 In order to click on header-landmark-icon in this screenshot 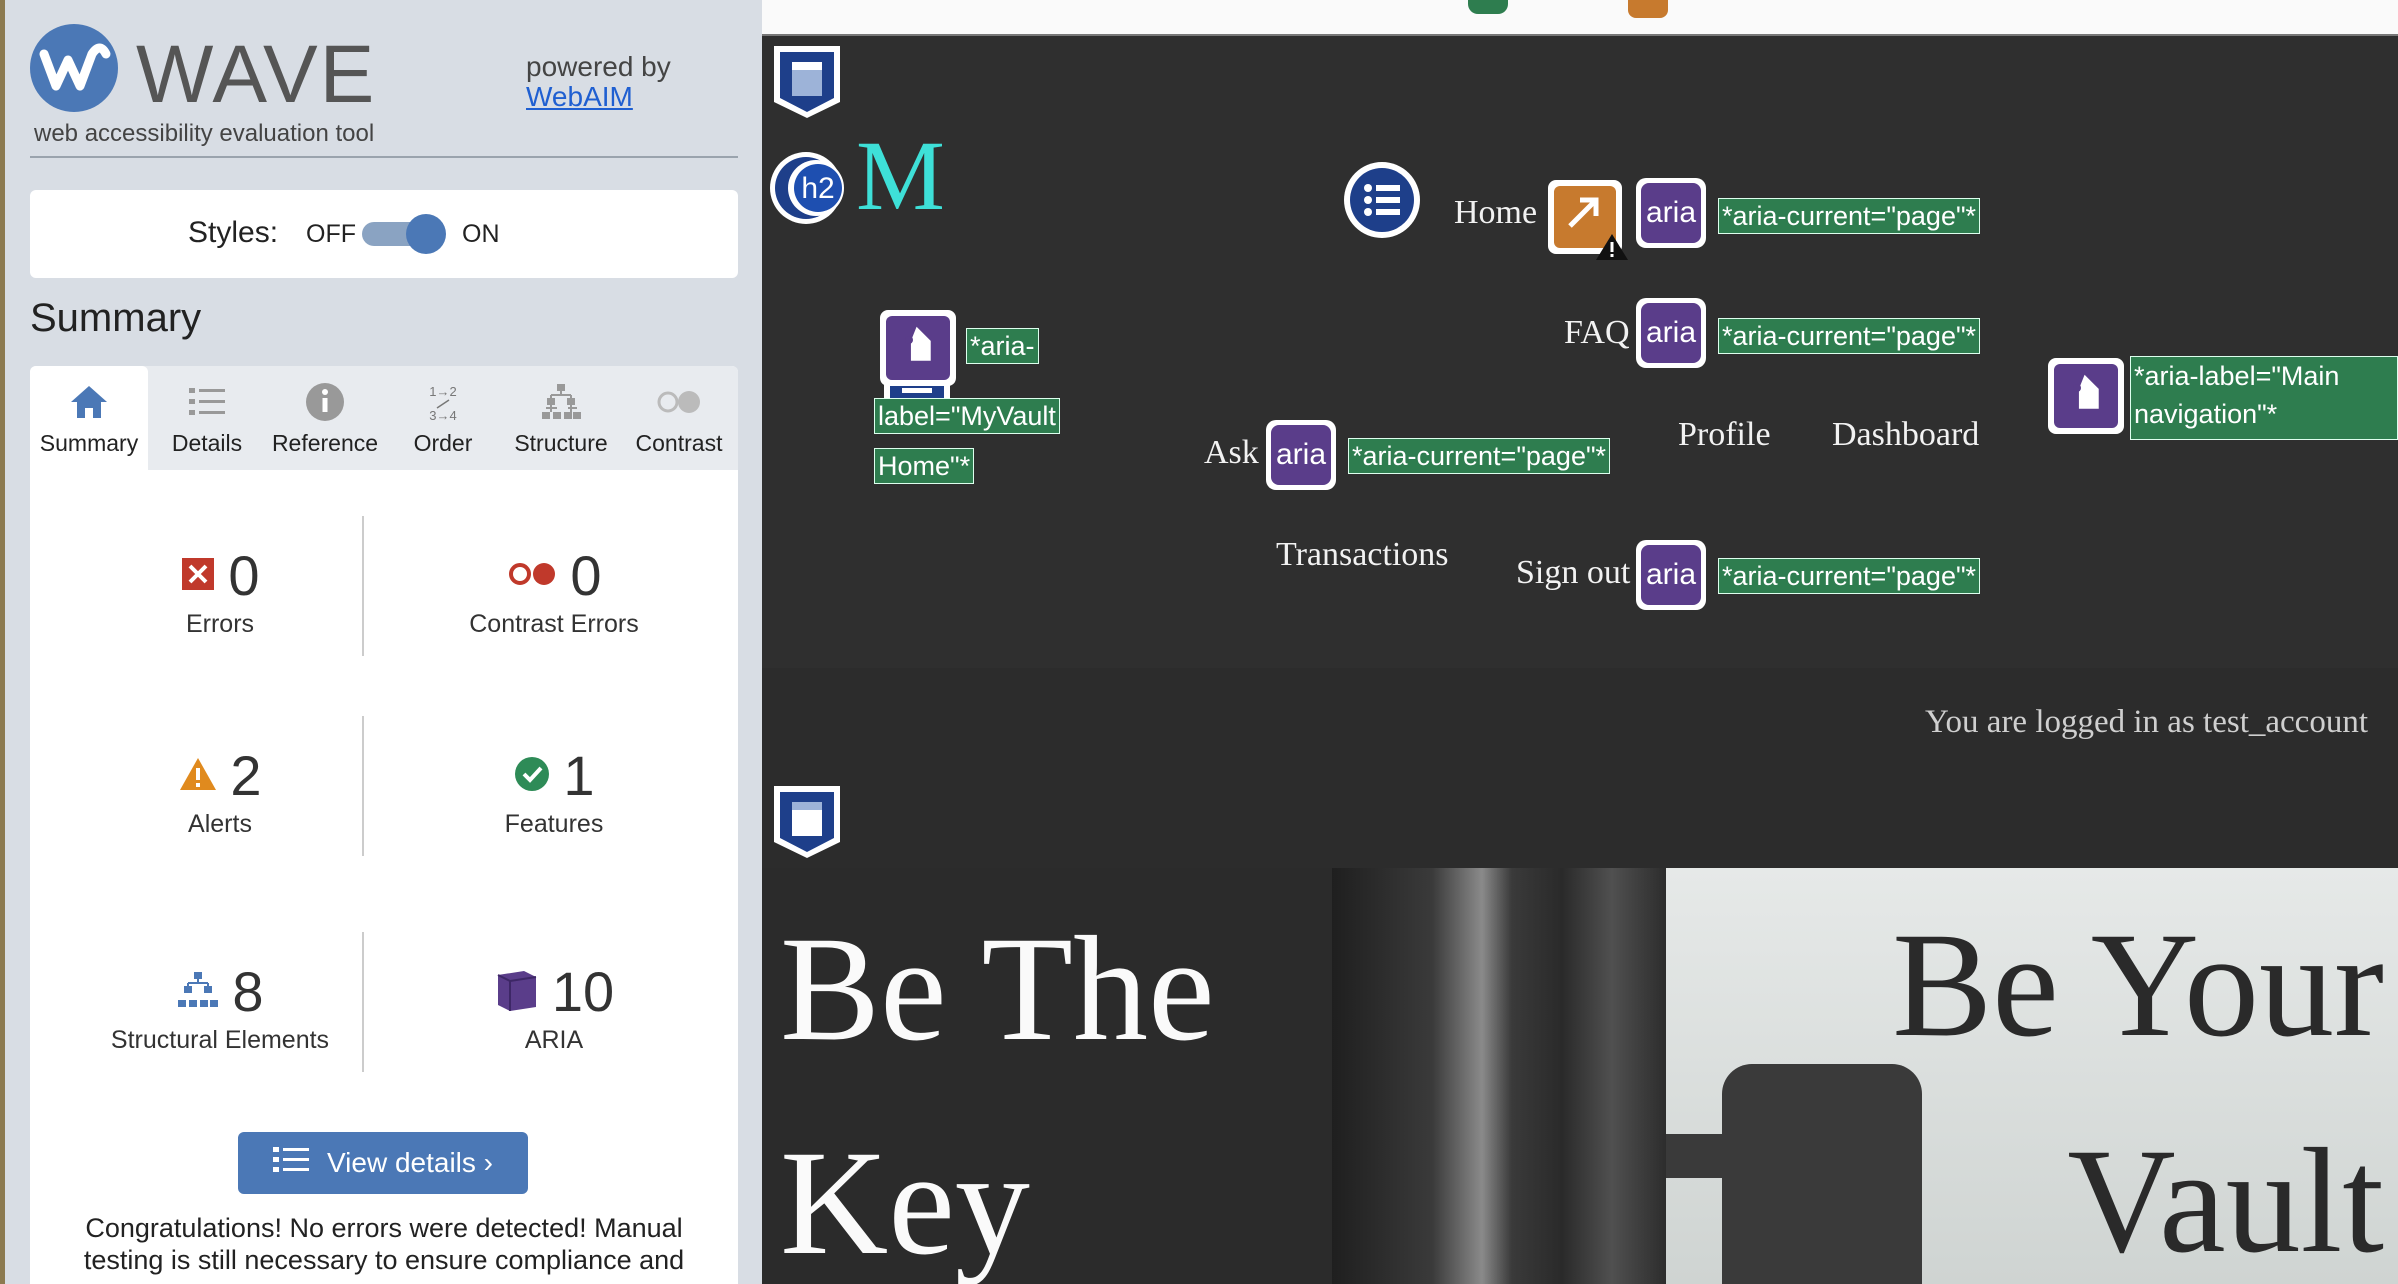, I will do `click(807, 84)`.